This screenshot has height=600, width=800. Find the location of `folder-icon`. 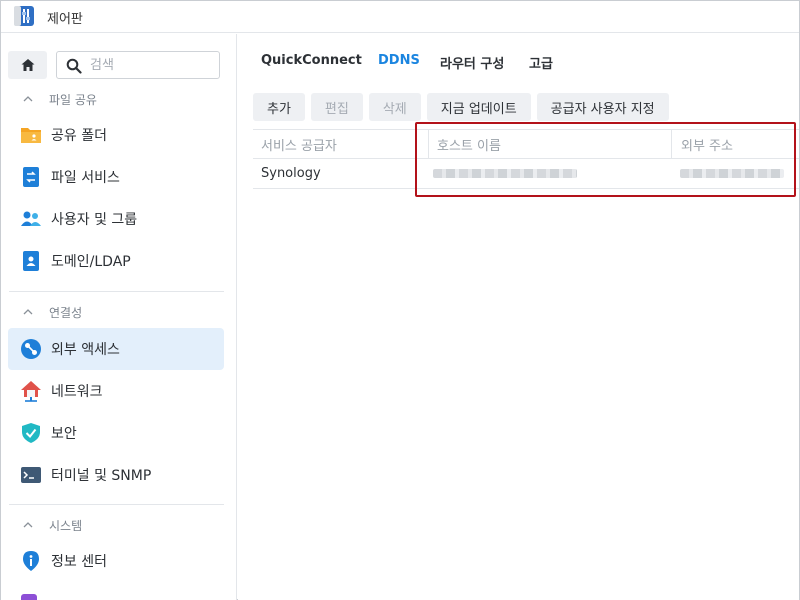

folder-icon is located at coordinates (31, 135).